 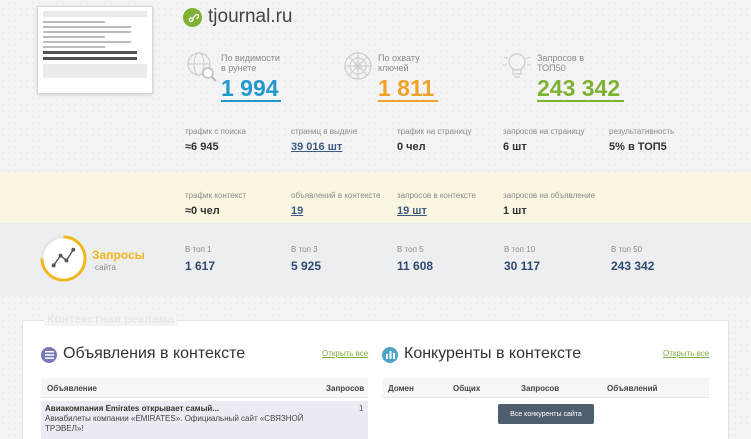 What do you see at coordinates (632, 388) in the screenshot?
I see `col-ads: Объявлений` at bounding box center [632, 388].